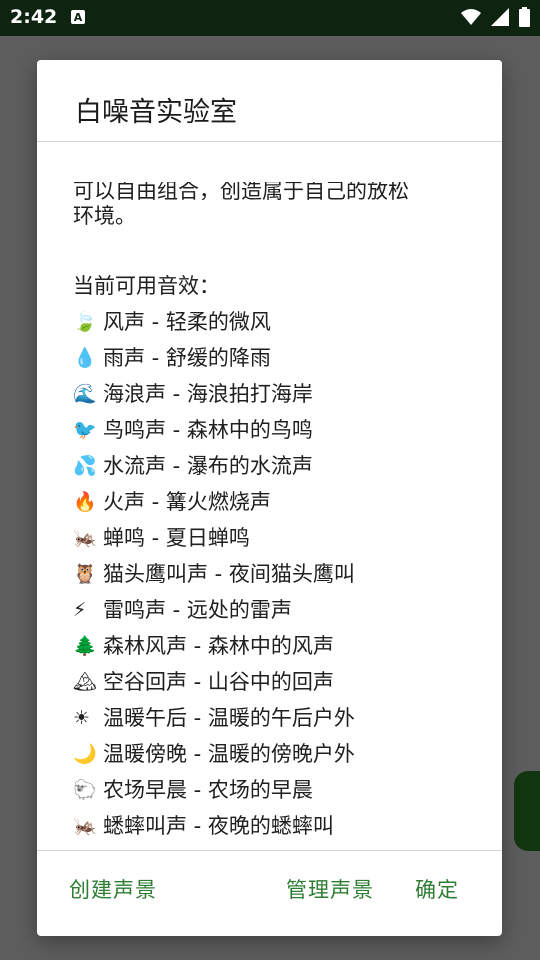 Image resolution: width=540 pixels, height=960 pixels. I want to click on bird-icon: 🐦, so click(85, 430).